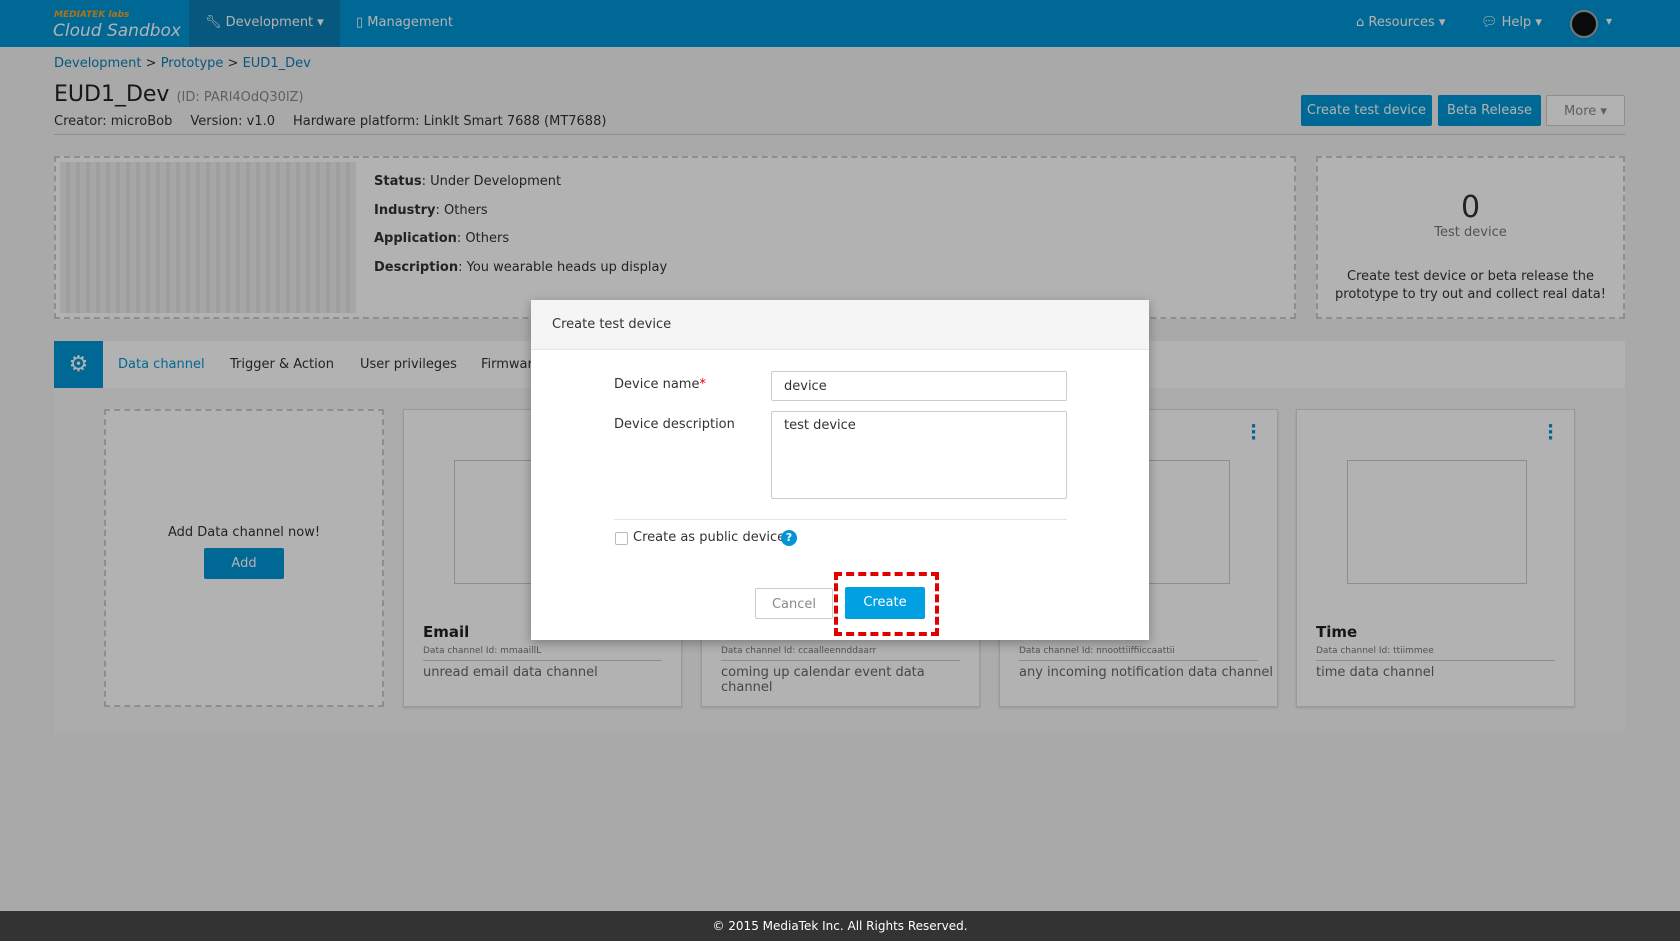 The height and width of the screenshot is (941, 1680). What do you see at coordinates (840, 519) in the screenshot?
I see `divider` at bounding box center [840, 519].